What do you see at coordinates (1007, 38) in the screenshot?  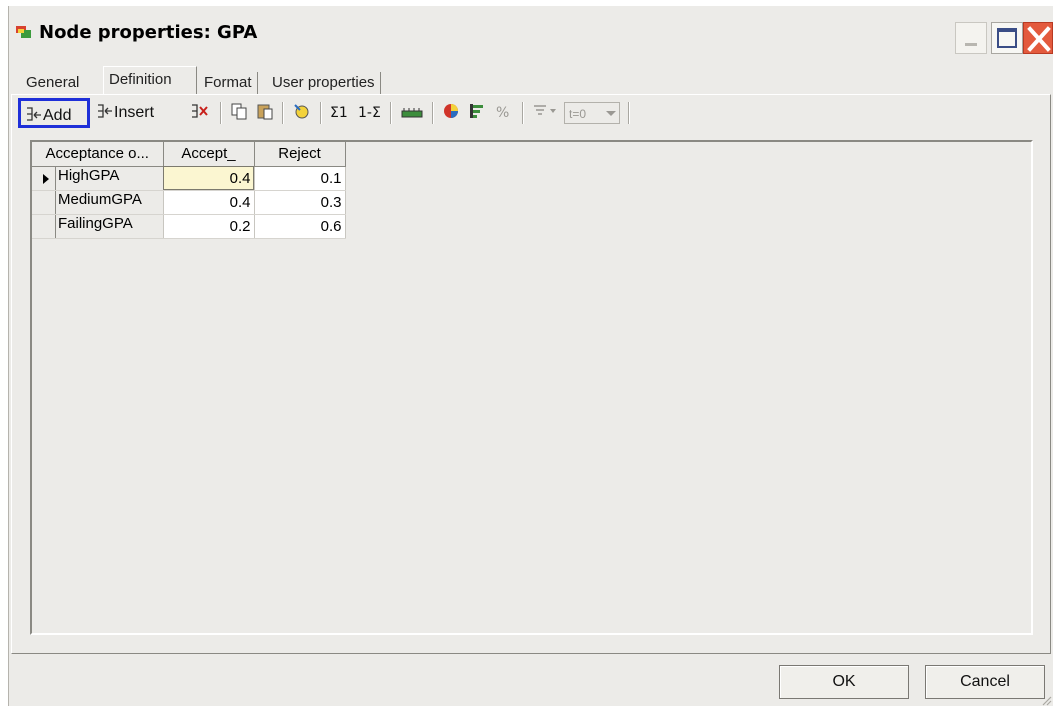 I see `maximize-button` at bounding box center [1007, 38].